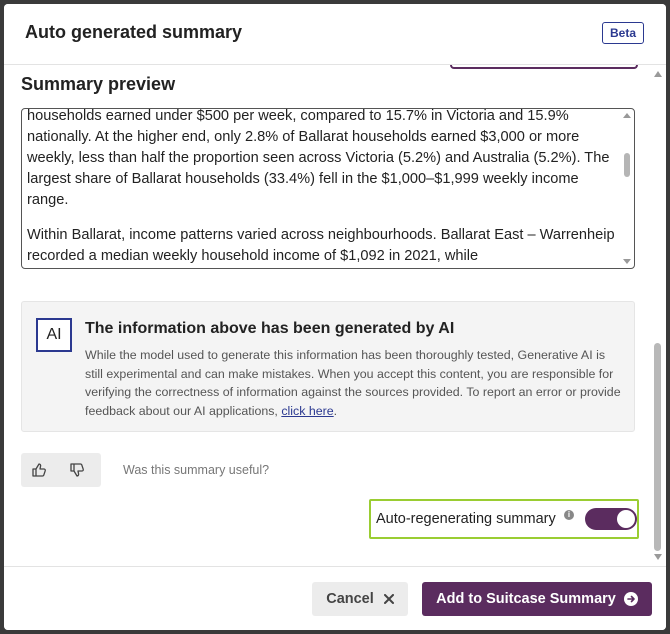  I want to click on add-label: Add to Suitcase Summary, so click(526, 599).